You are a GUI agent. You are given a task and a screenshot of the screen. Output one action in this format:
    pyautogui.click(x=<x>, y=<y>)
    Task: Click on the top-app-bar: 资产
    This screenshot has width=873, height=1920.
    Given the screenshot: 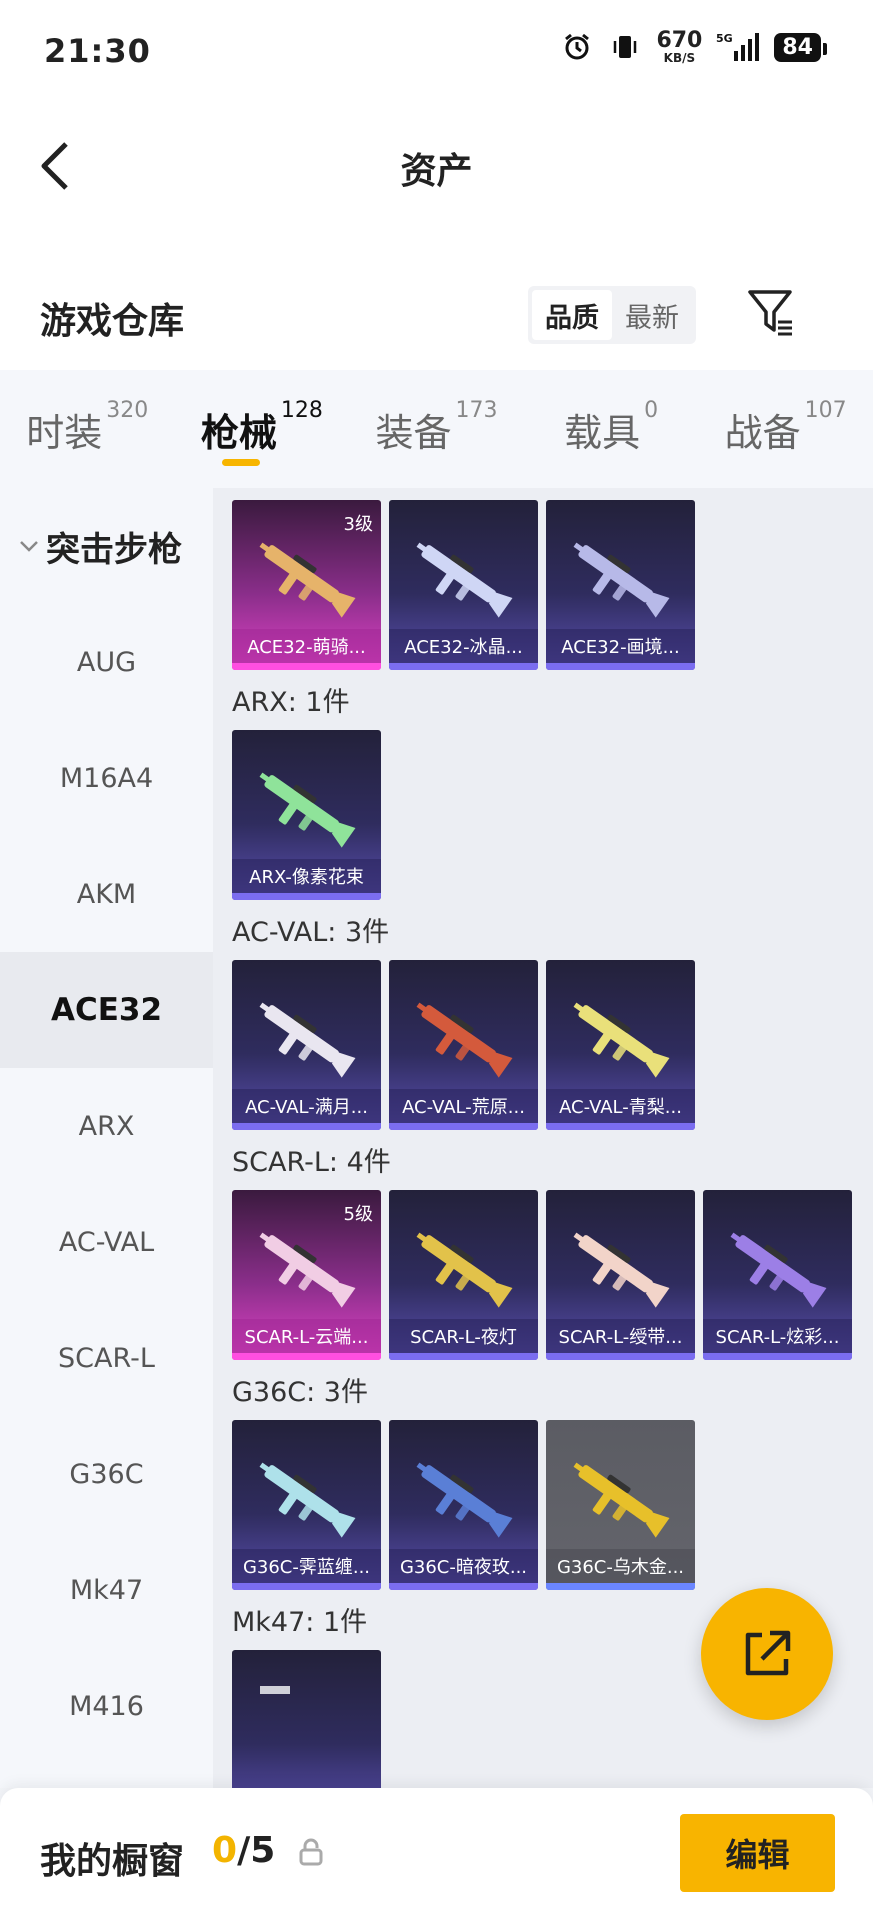 What is the action you would take?
    pyautogui.click(x=436, y=165)
    